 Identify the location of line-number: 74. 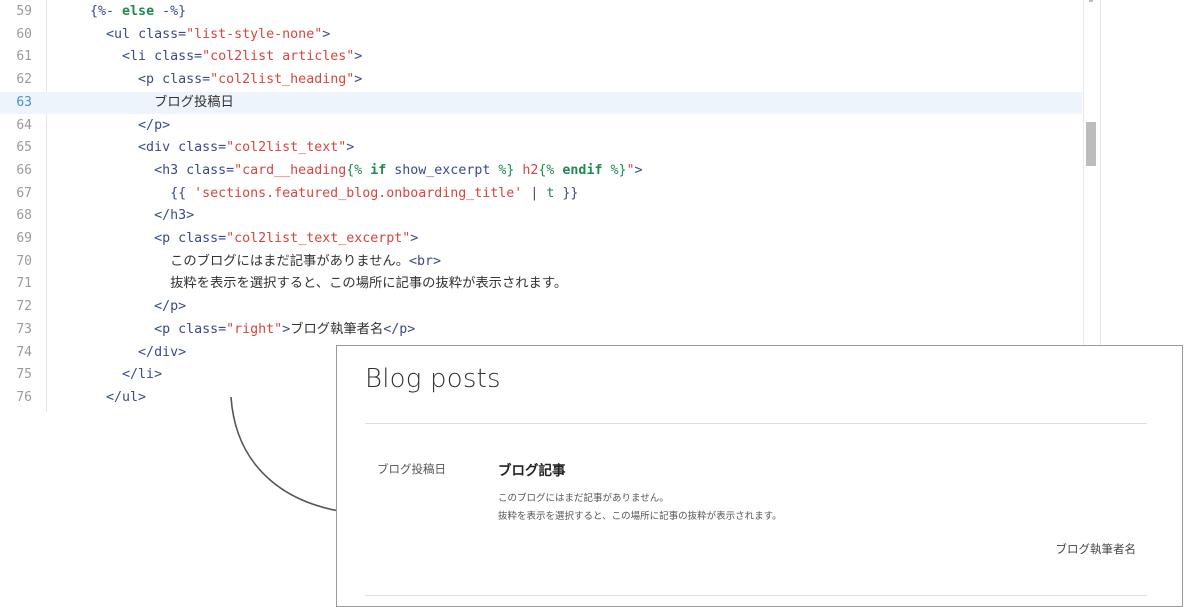
(24, 352).